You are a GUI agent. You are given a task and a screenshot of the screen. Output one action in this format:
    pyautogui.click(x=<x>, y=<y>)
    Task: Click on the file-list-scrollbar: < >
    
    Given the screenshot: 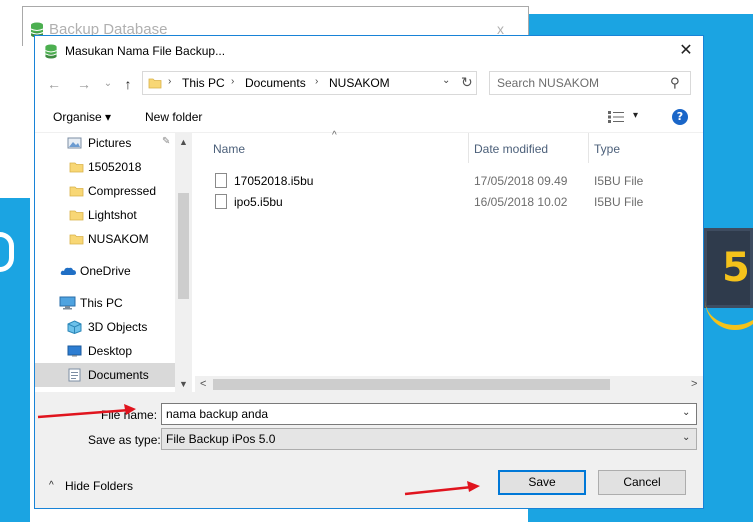 What is the action you would take?
    pyautogui.click(x=449, y=384)
    